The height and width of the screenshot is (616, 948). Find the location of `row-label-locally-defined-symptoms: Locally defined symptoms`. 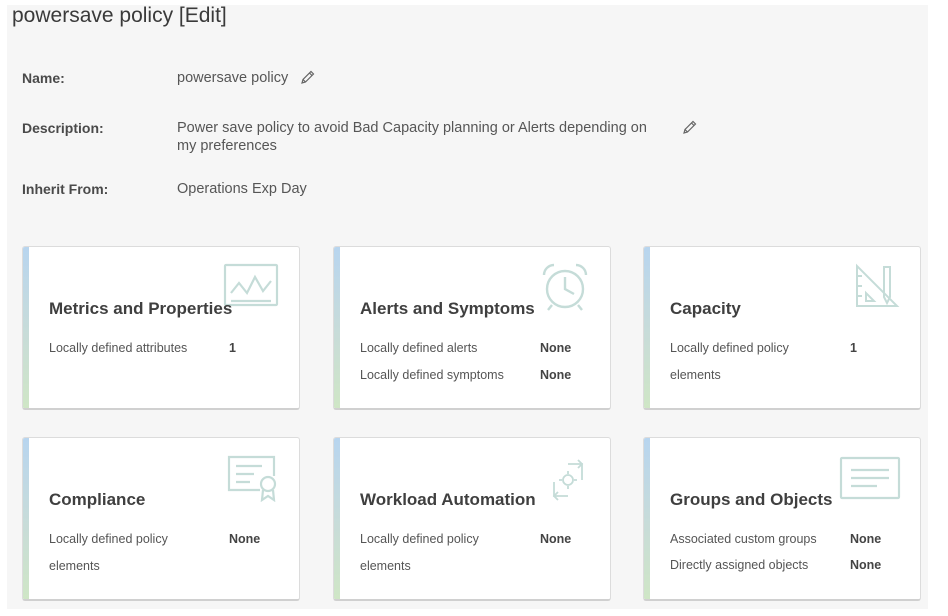

row-label-locally-defined-symptoms: Locally defined symptoms is located at coordinates (432, 375).